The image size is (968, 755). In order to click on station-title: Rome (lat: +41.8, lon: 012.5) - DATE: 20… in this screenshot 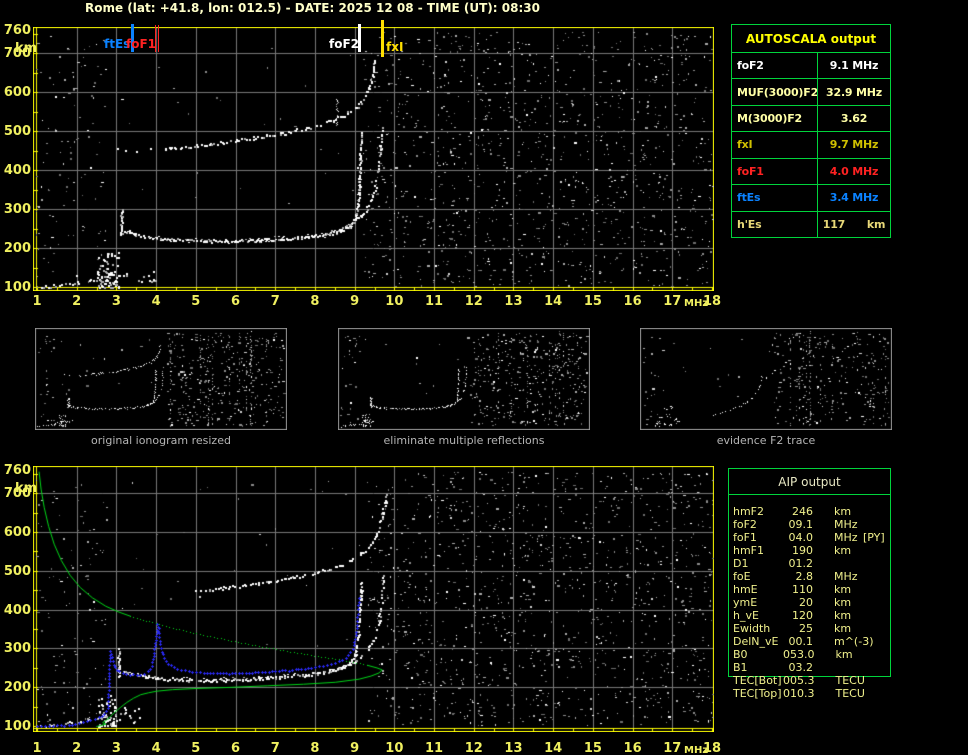, I will do `click(312, 8)`.